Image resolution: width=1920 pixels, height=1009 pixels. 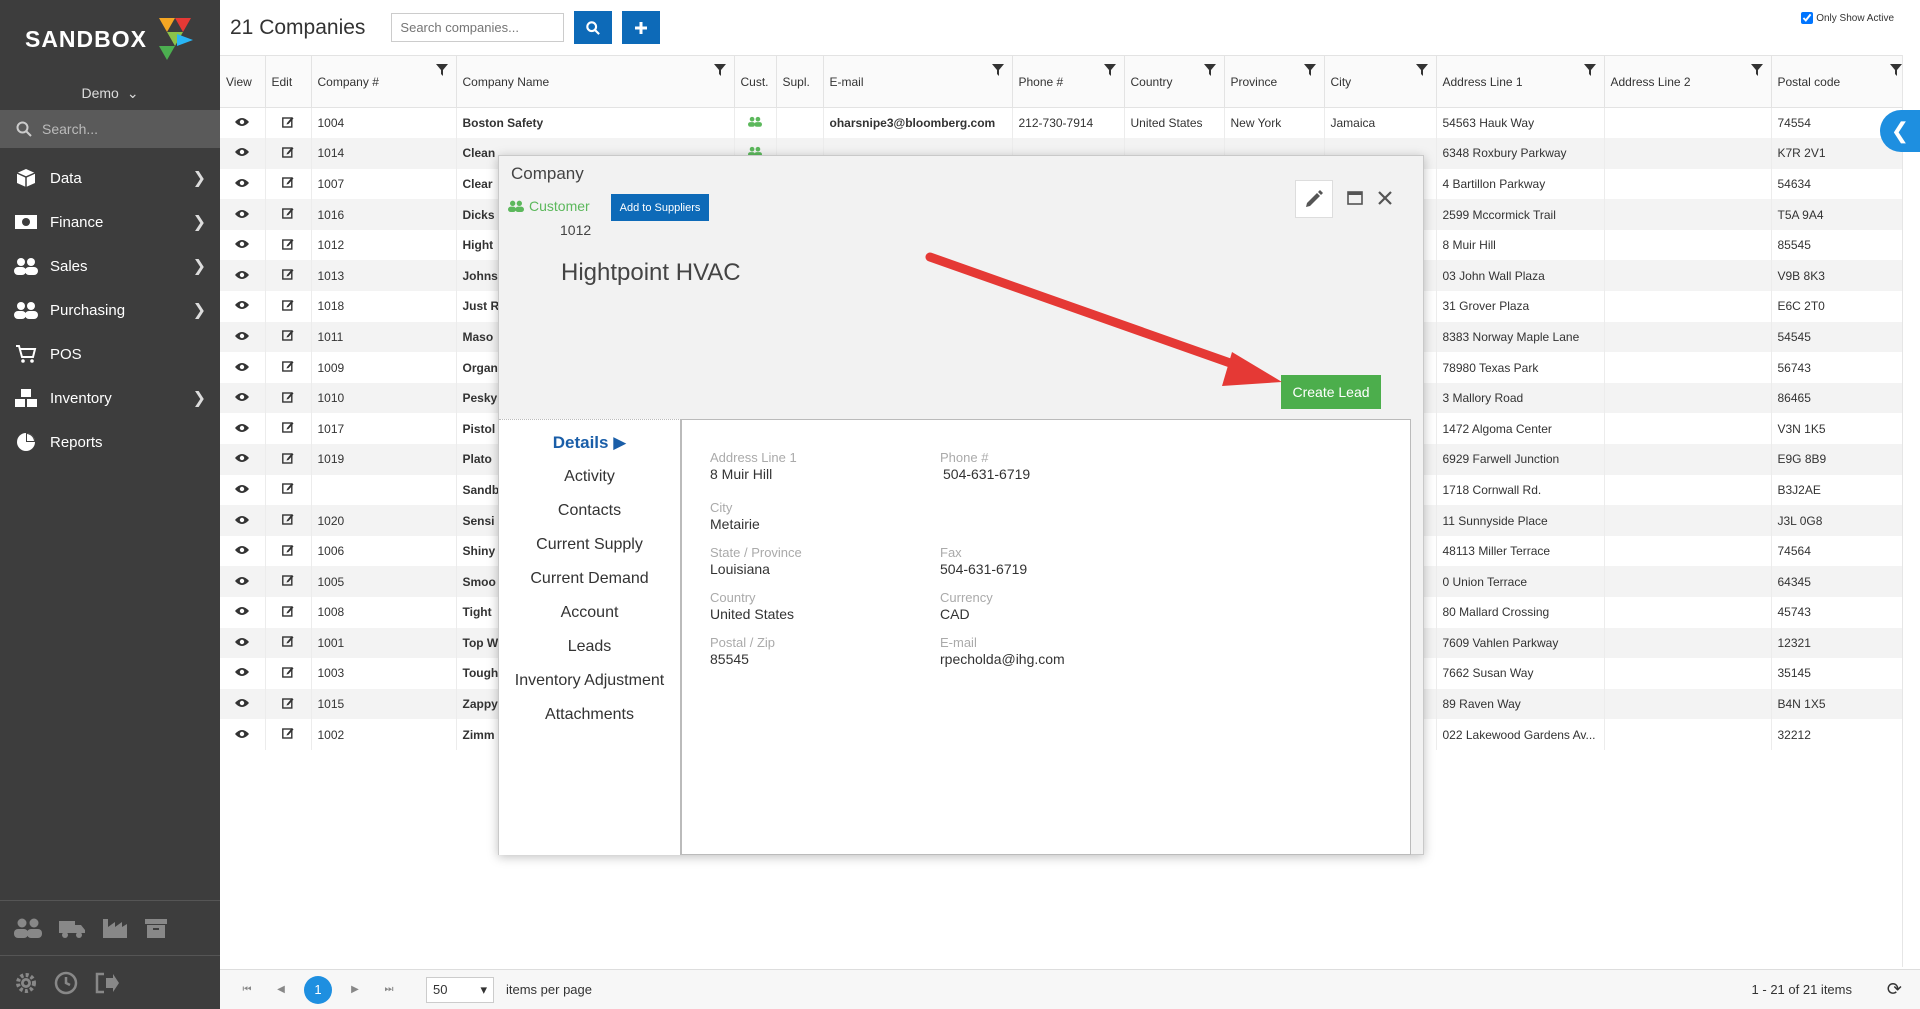 What do you see at coordinates (389, 990) in the screenshot?
I see `last-page-icon: ⏭` at bounding box center [389, 990].